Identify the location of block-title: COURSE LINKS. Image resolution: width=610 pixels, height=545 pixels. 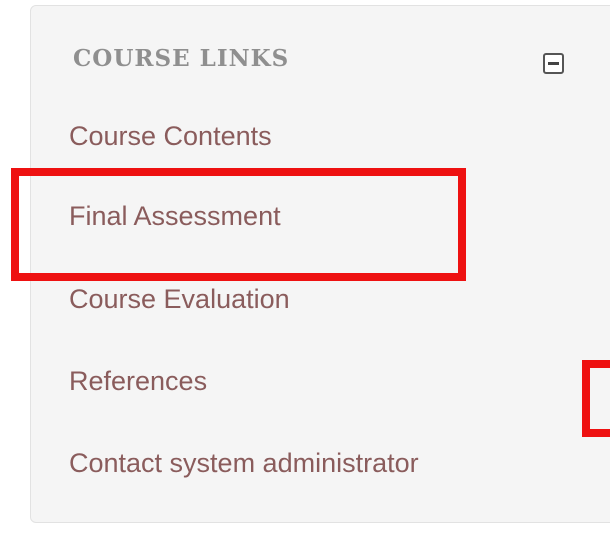
(181, 58).